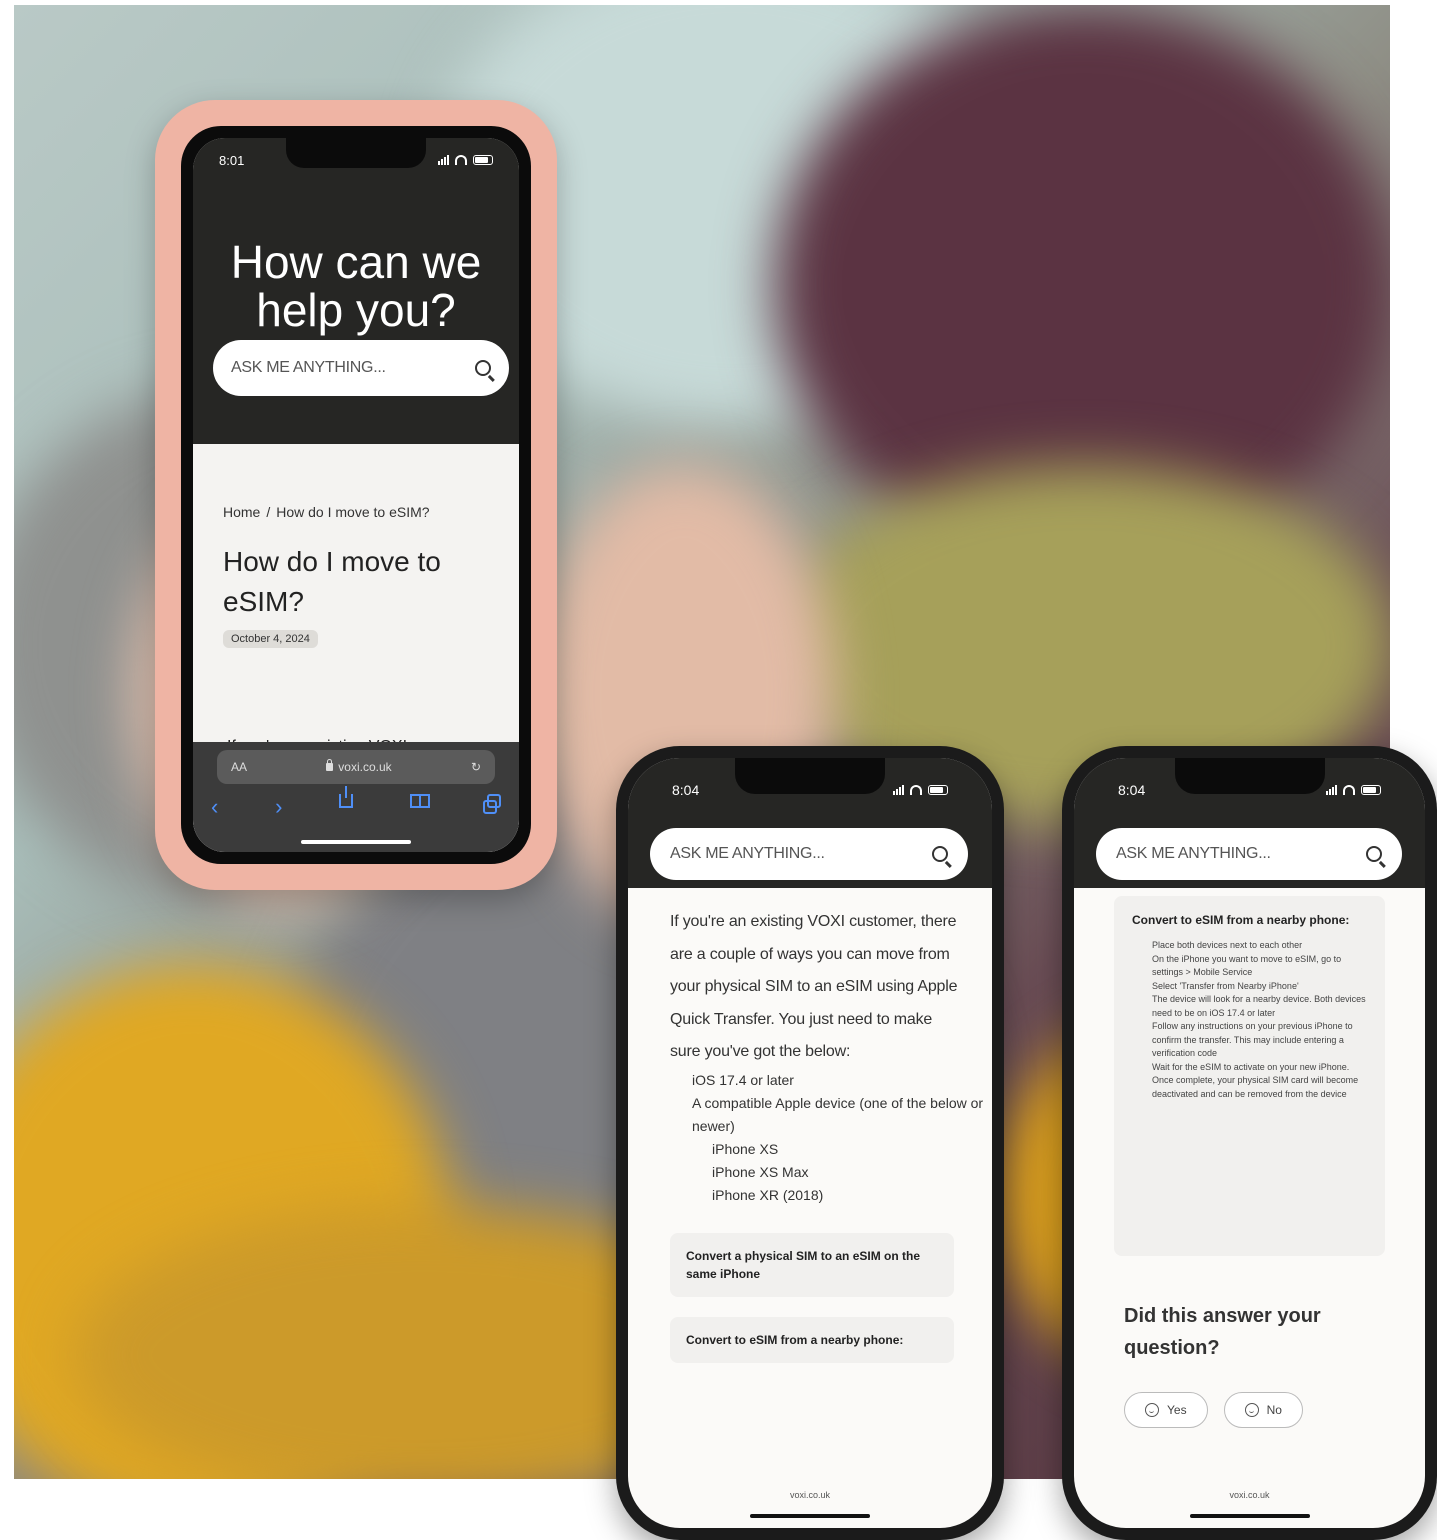  What do you see at coordinates (1152, 1410) in the screenshot?
I see `smile-icon` at bounding box center [1152, 1410].